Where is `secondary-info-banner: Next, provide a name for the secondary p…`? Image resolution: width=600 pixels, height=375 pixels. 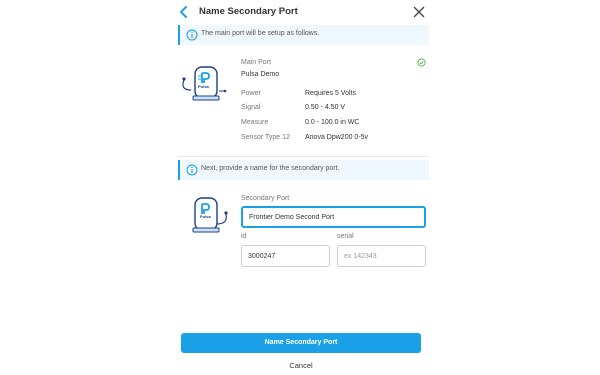 secondary-info-banner: Next, provide a name for the secondary p… is located at coordinates (303, 170).